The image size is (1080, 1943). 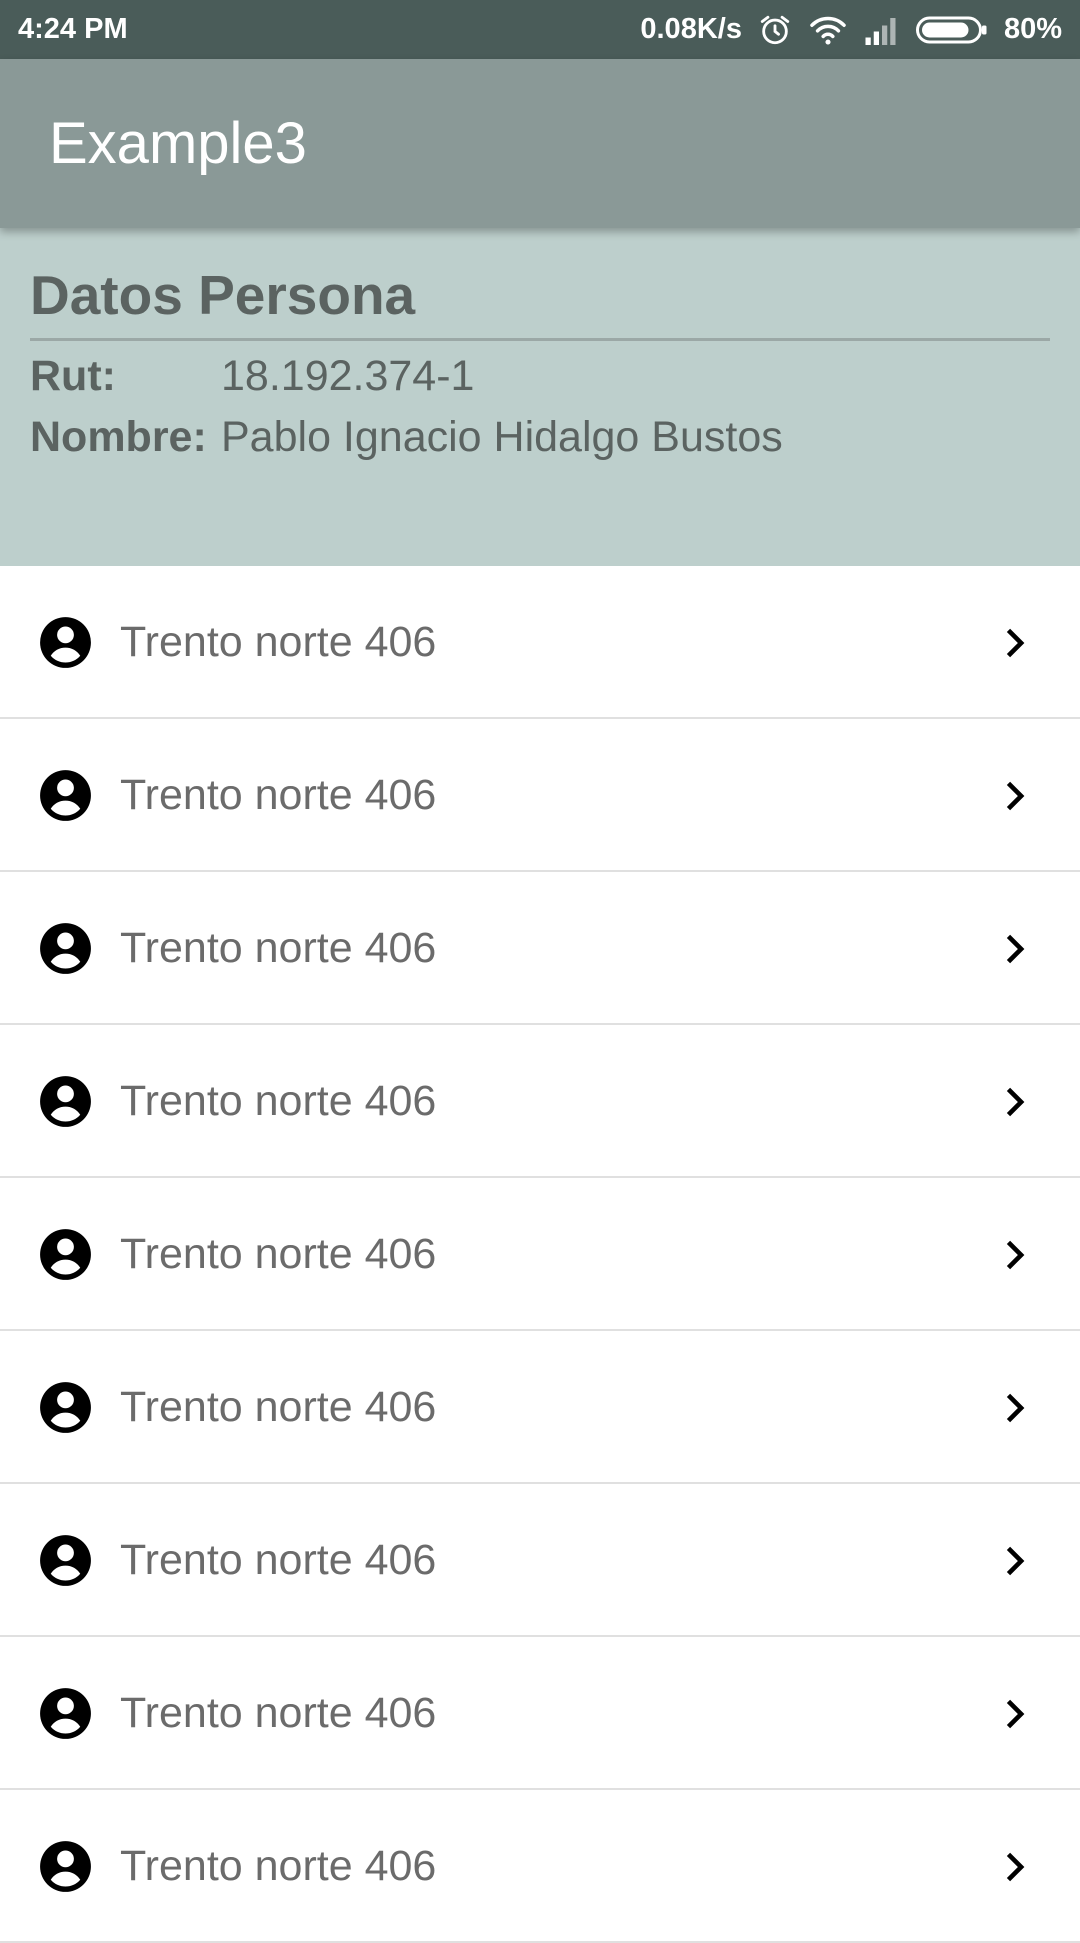 What do you see at coordinates (828, 30) in the screenshot?
I see `wifi-icon` at bounding box center [828, 30].